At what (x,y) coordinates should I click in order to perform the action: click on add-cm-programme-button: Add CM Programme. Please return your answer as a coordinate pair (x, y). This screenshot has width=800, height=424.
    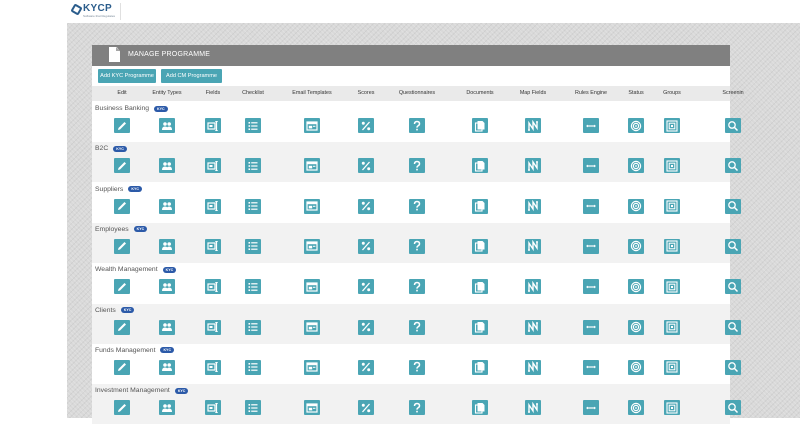
    Looking at the image, I should click on (191, 76).